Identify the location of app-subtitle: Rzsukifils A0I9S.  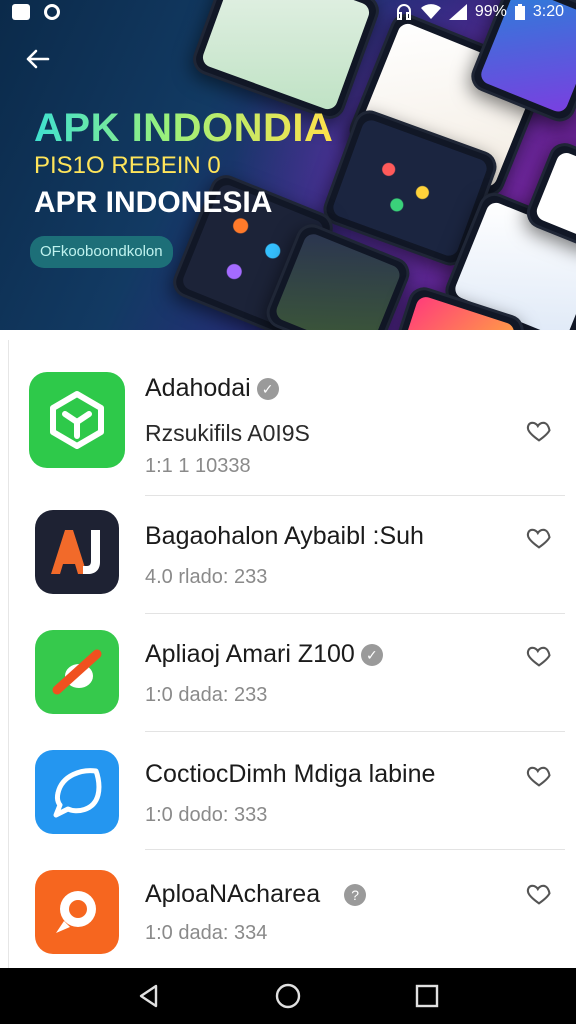
(227, 433).